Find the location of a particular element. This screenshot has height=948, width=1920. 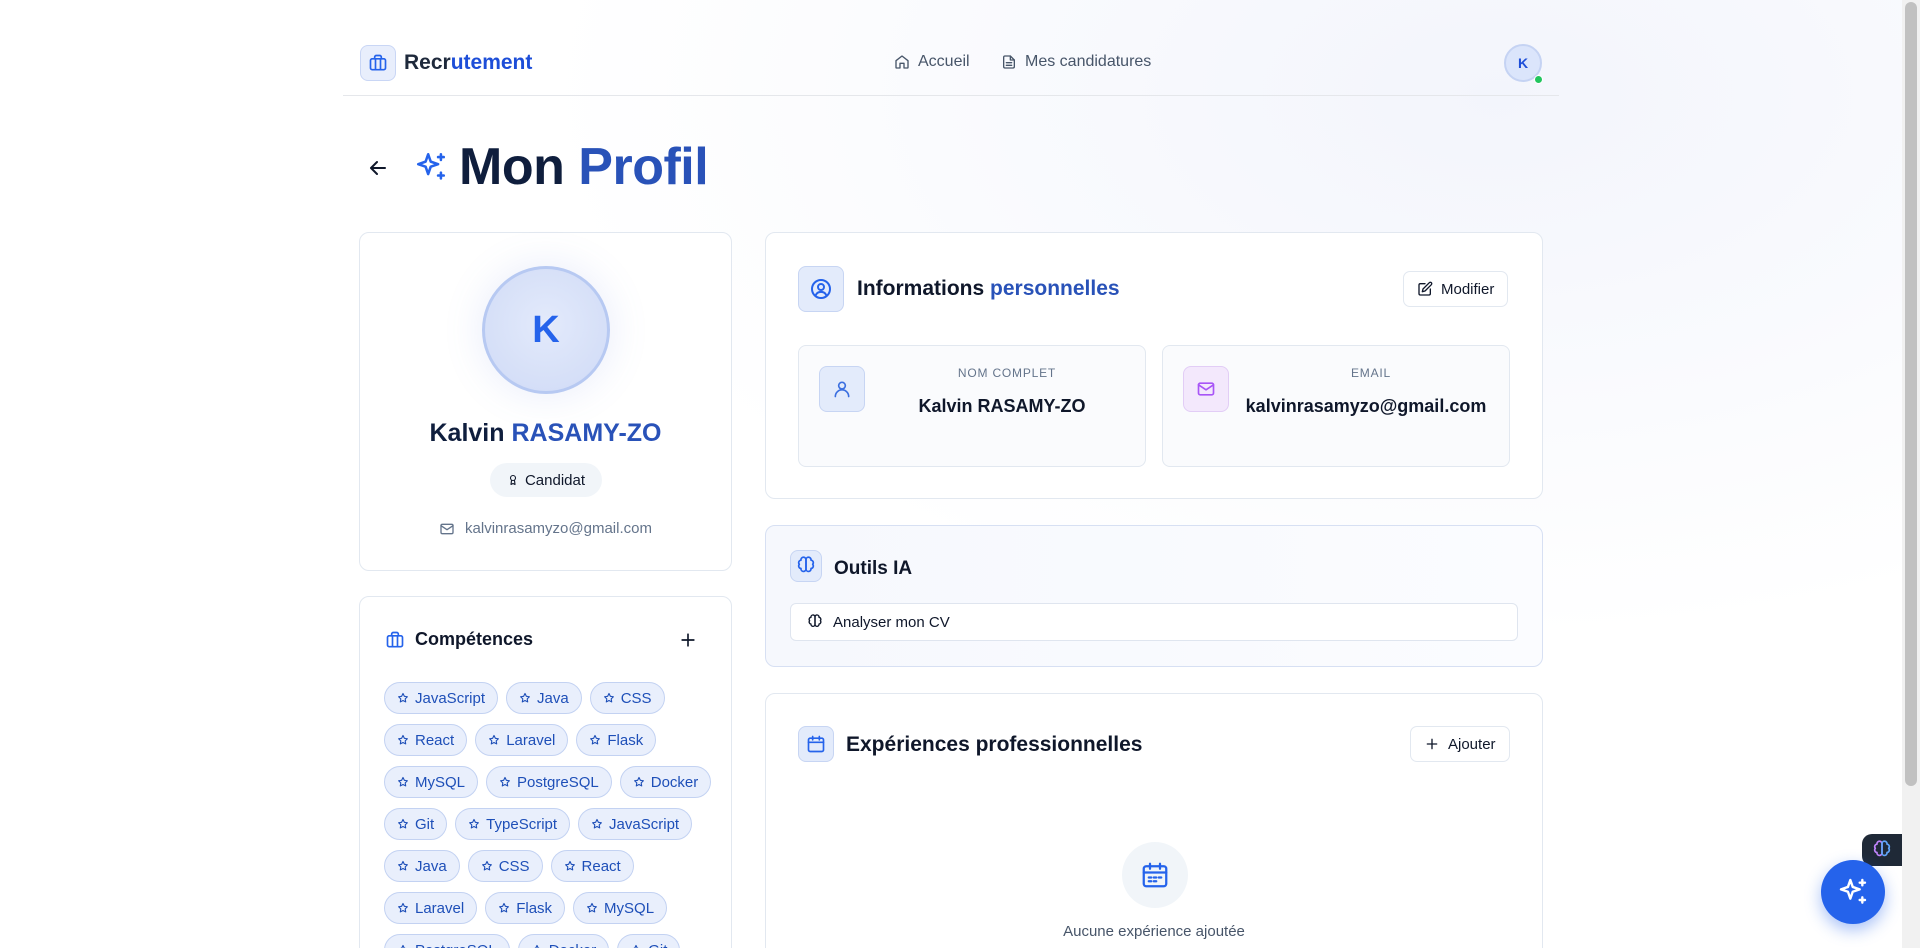

add-experience-button: Ajouter is located at coordinates (1460, 744).